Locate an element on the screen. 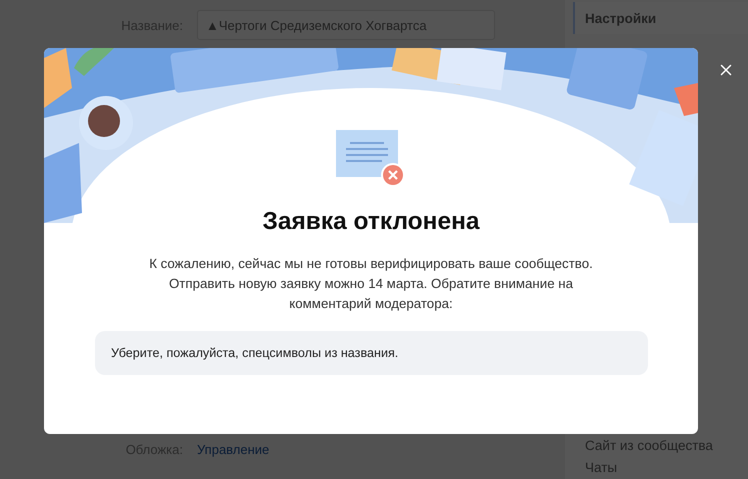 This screenshot has width=748, height=479. moderator-comment: Уберите, пожалуйста, спецсимволы из названия. is located at coordinates (371, 353).